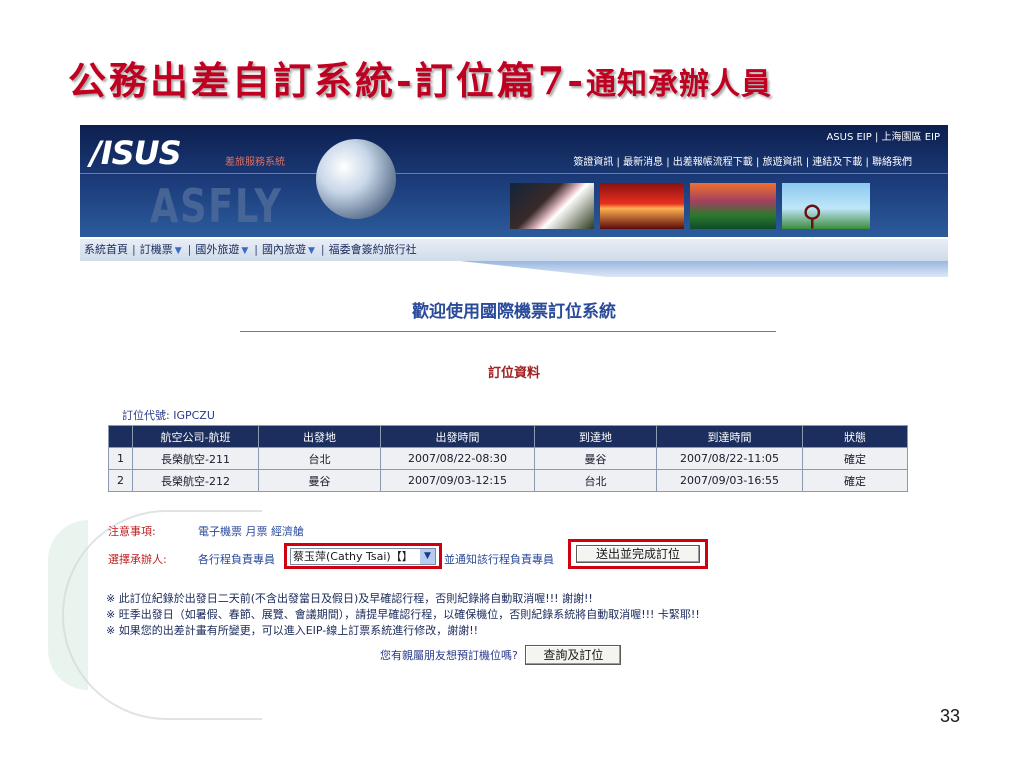 This screenshot has height=768, width=1024. What do you see at coordinates (513, 373) in the screenshot?
I see `section-heading: 訂位資料` at bounding box center [513, 373].